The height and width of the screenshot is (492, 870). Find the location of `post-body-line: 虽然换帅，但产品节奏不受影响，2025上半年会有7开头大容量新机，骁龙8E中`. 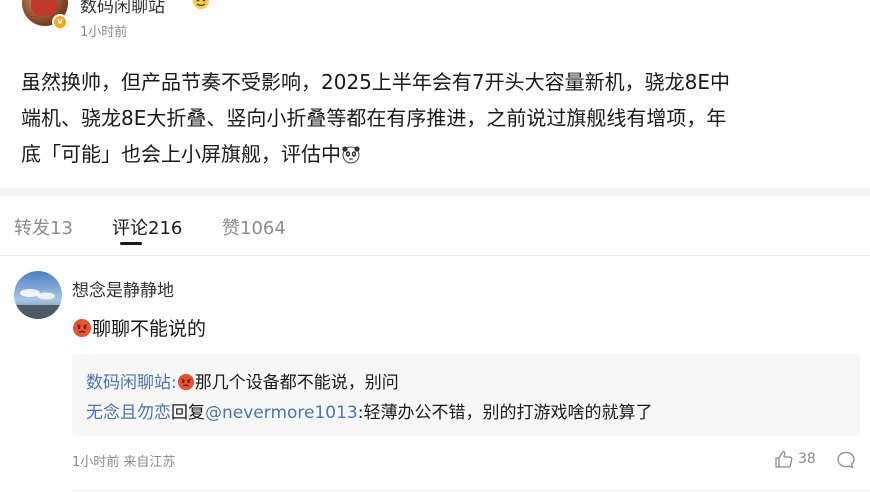

post-body-line: 虽然换帅，但产品节奏不受影响，2025上半年会有7开头大容量新机，骁龙8E中 is located at coordinates (375, 82).